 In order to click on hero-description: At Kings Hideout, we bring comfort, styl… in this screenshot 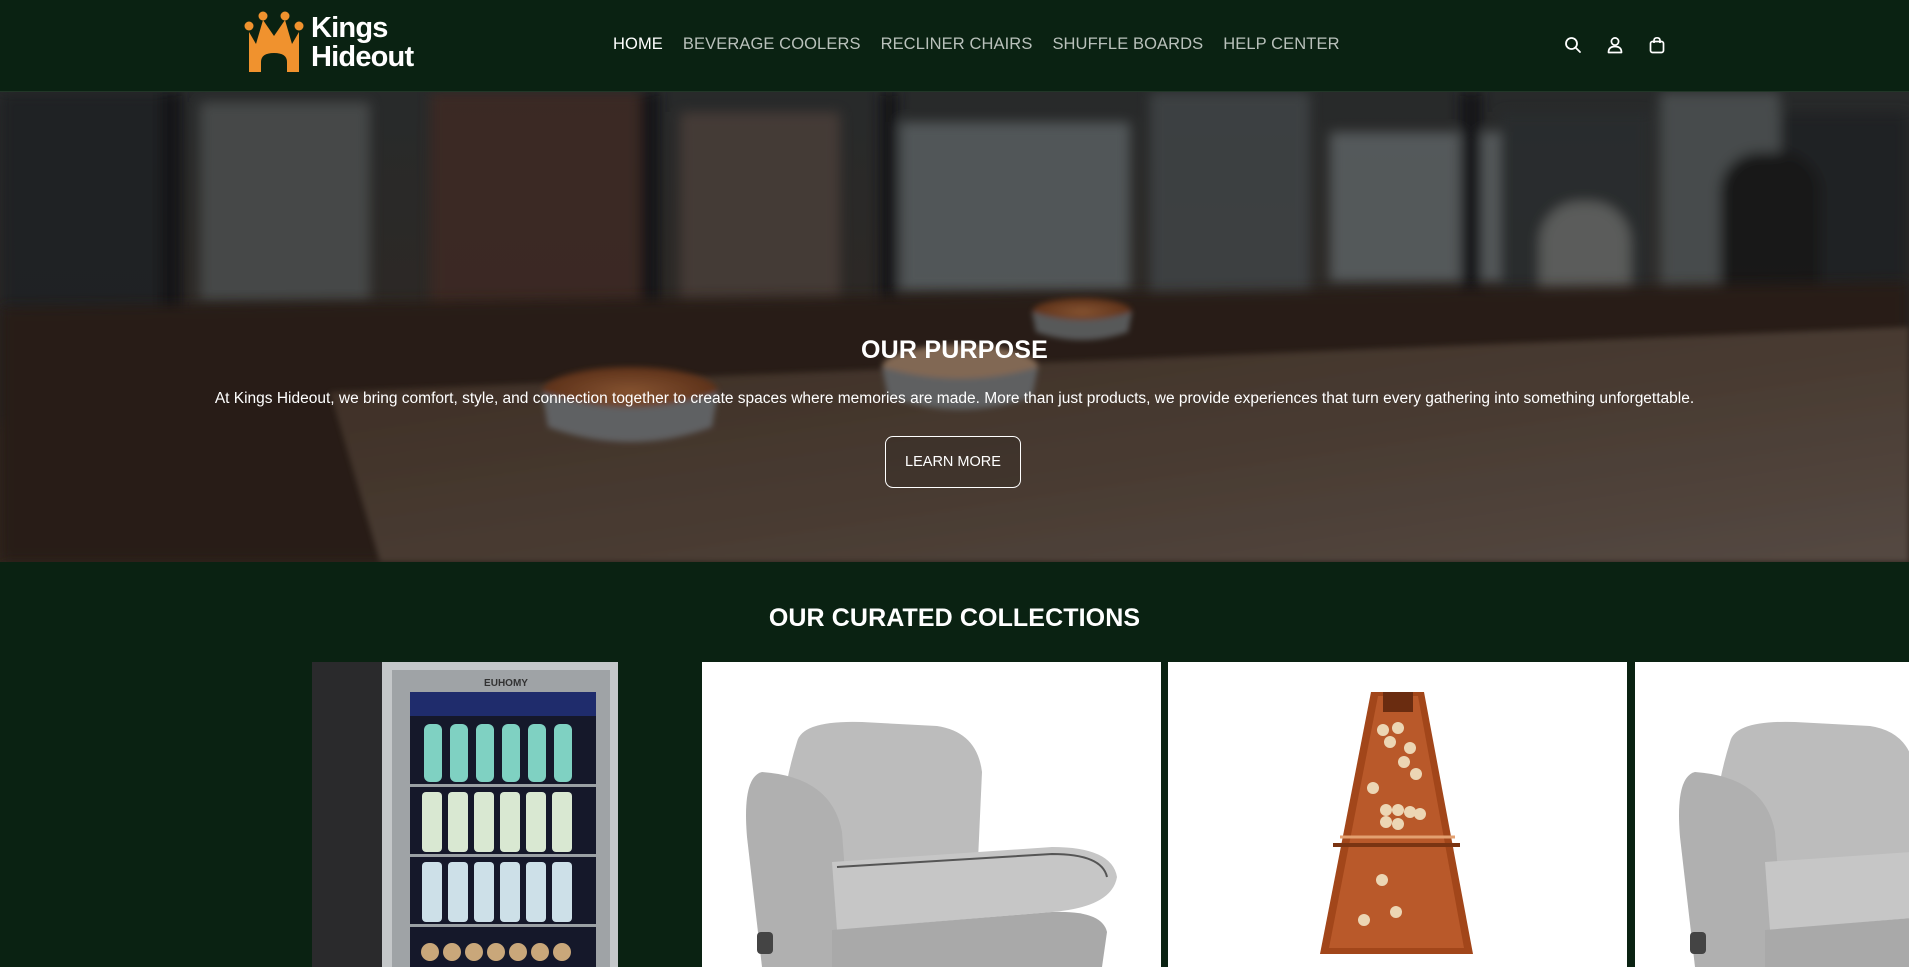, I will do `click(954, 398)`.